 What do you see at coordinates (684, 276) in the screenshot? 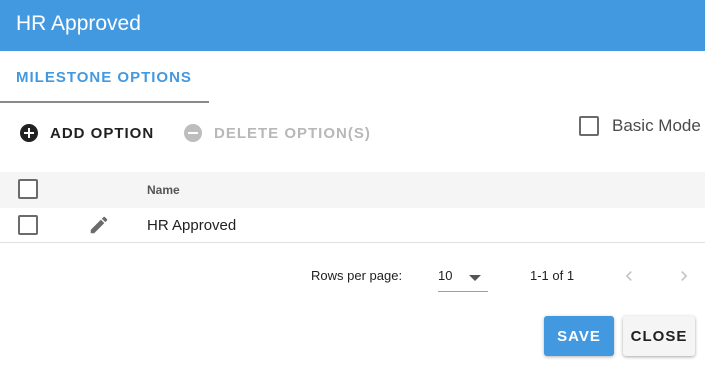
I see `chevron-right-icon` at bounding box center [684, 276].